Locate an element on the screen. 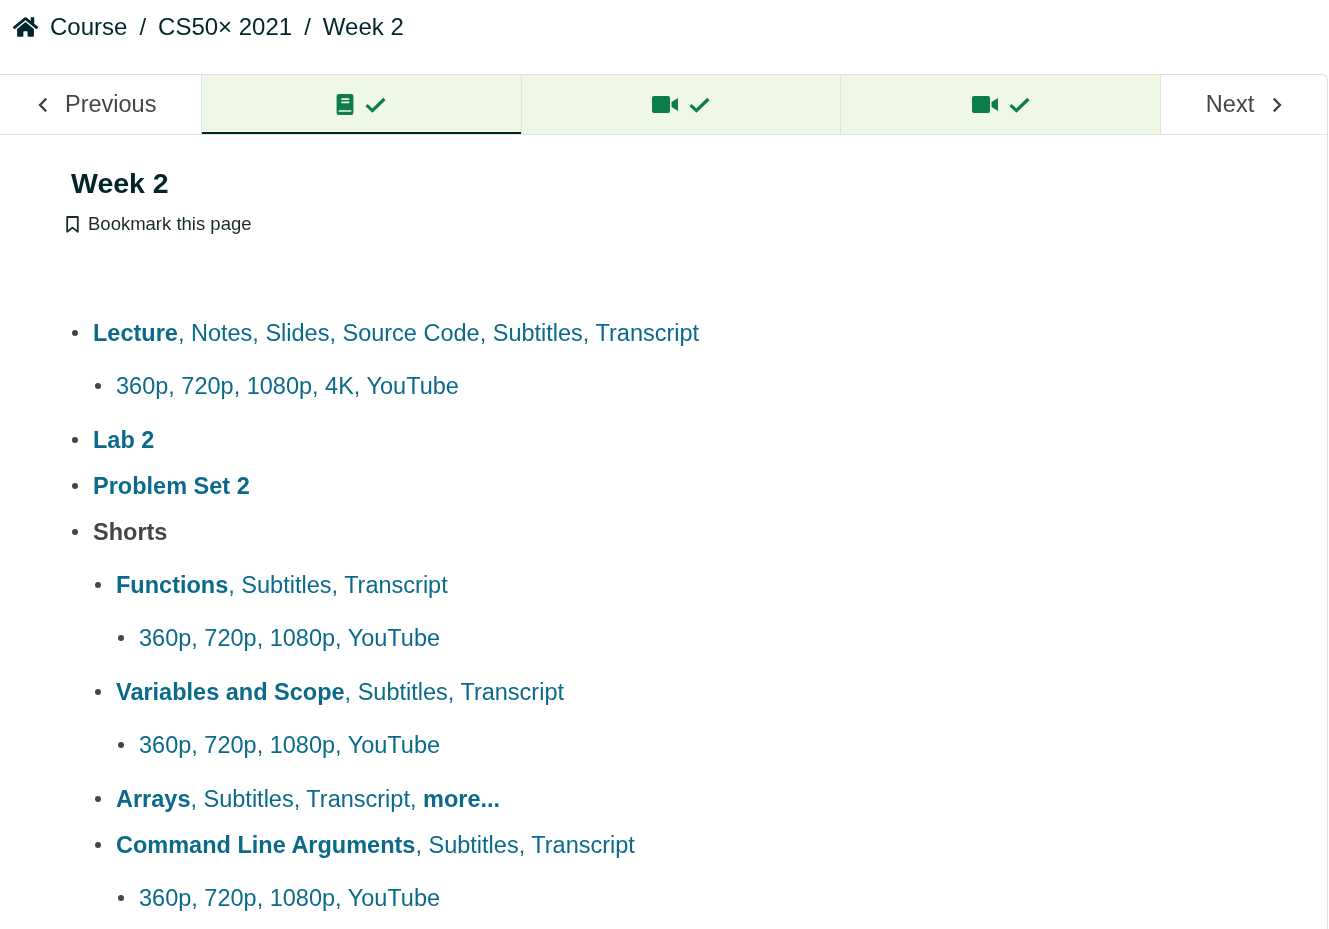 The image size is (1329, 929). resource-link: 4K is located at coordinates (339, 386).